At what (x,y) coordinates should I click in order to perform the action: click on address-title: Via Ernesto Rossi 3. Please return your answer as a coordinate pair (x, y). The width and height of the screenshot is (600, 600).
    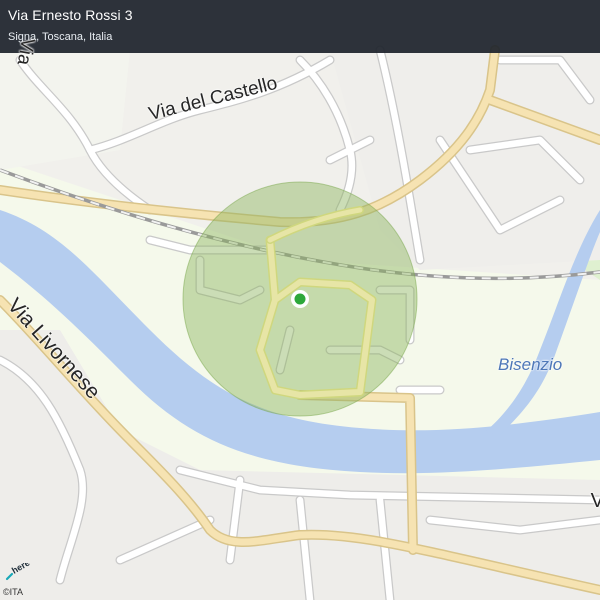
    Looking at the image, I should click on (70, 15).